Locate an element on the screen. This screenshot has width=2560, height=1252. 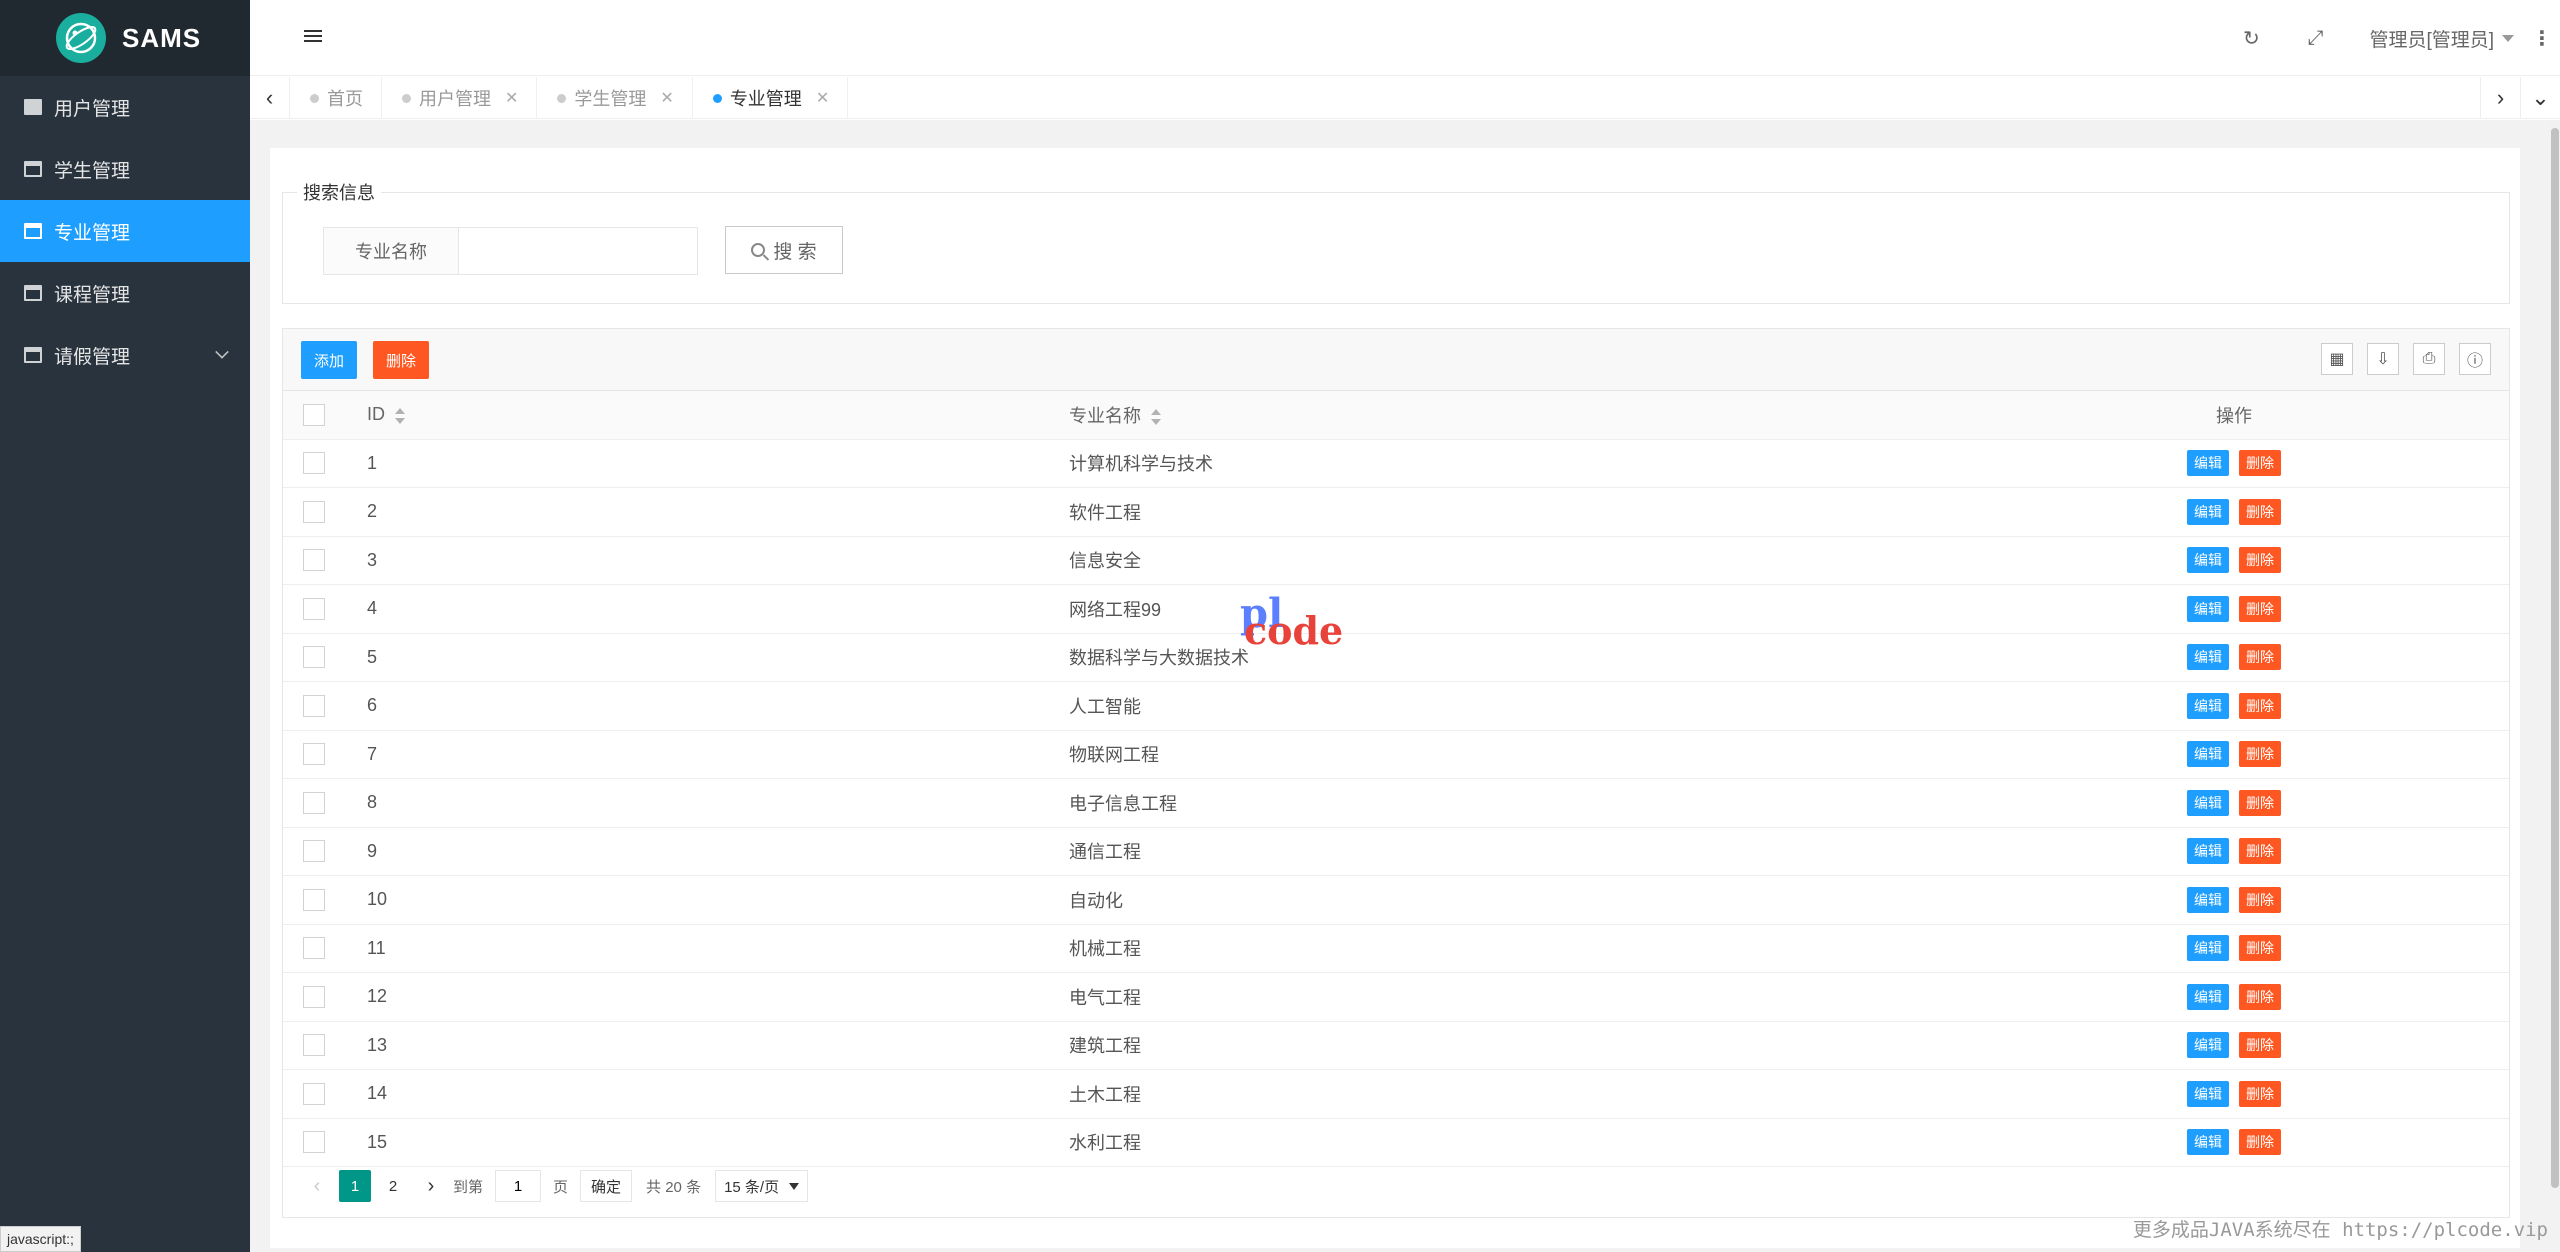
chevron-left-icon: ‹ is located at coordinates (270, 98).